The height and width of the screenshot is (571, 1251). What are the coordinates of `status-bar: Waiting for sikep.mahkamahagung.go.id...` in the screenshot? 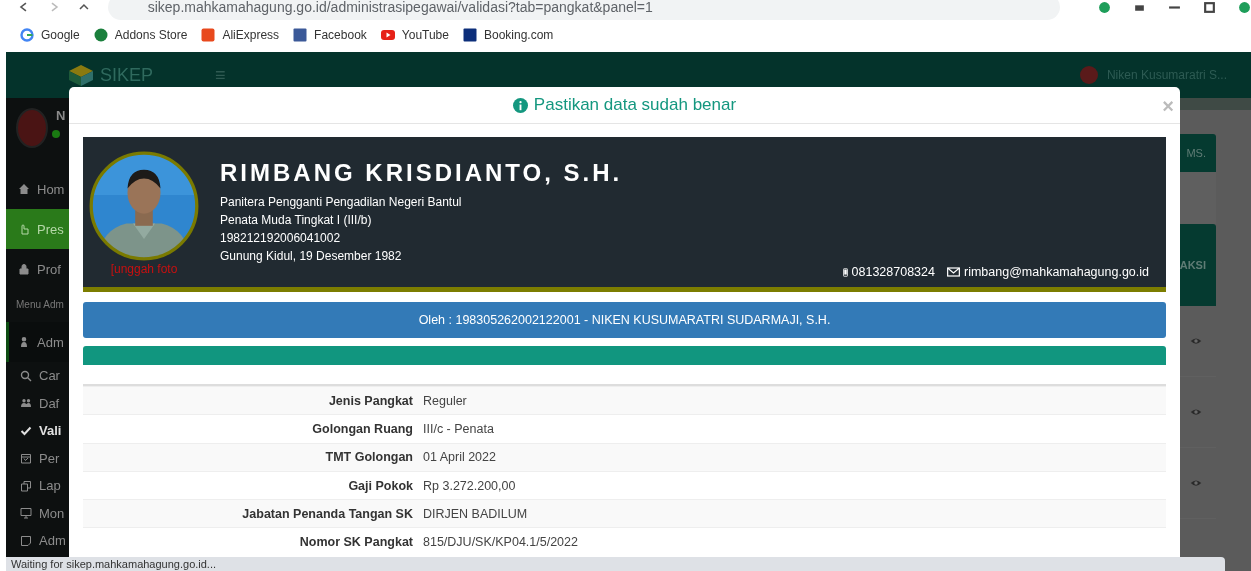 It's located at (615, 564).